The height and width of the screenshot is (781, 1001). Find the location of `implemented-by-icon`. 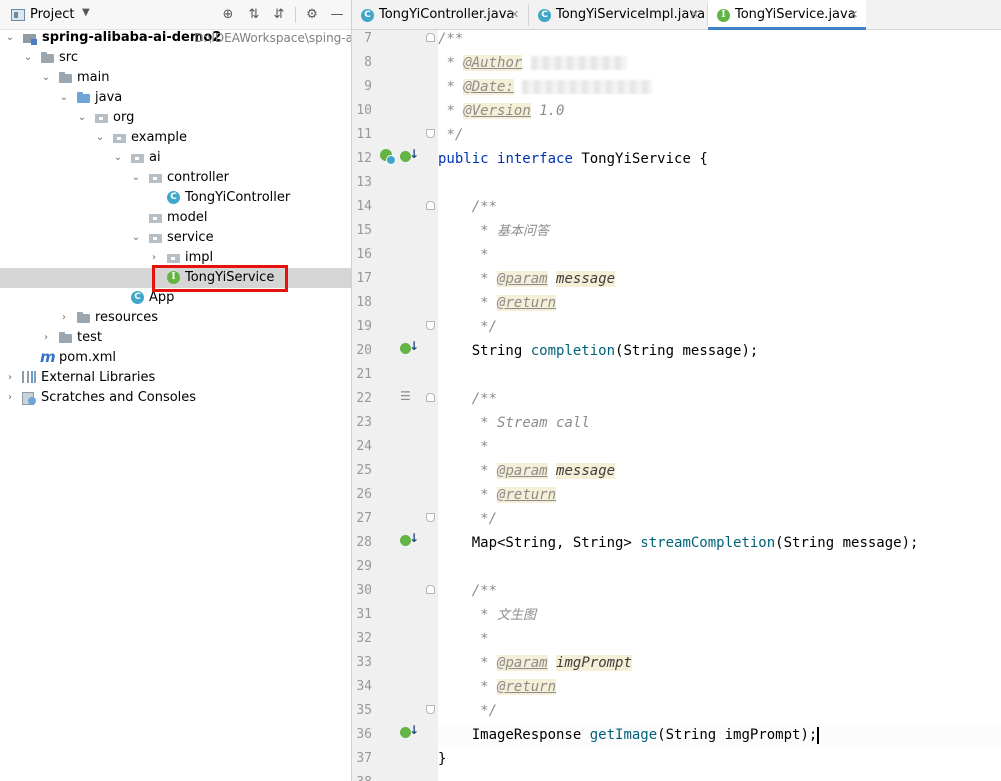

implemented-by-icon is located at coordinates (388, 157).